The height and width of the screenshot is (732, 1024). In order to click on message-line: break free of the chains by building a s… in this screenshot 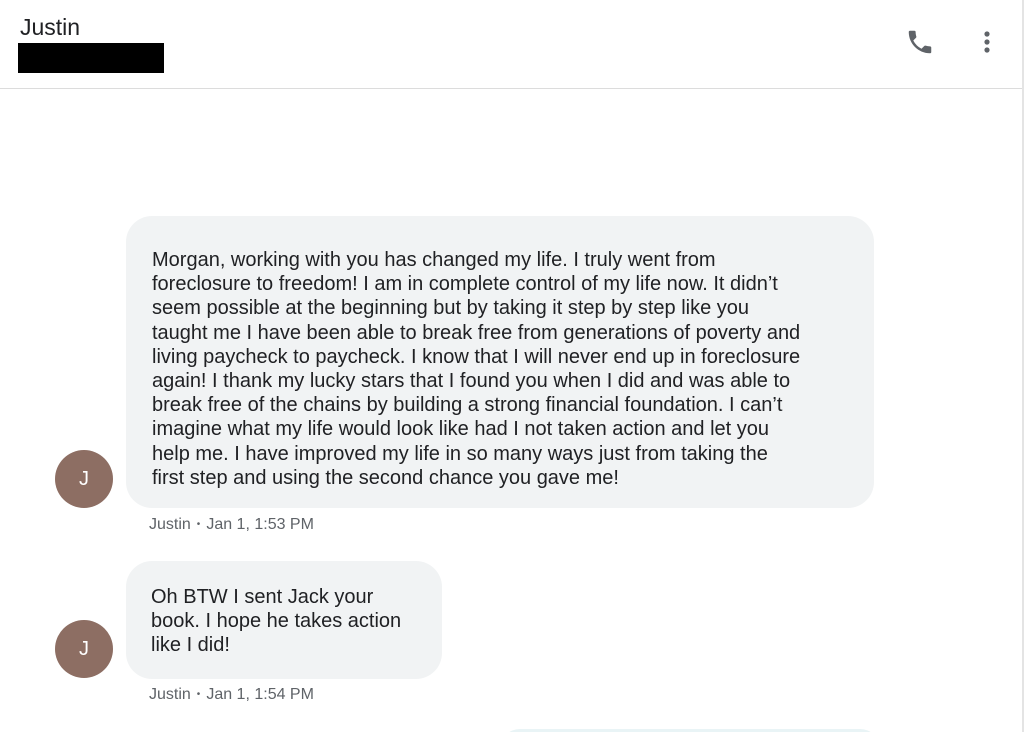, I will do `click(467, 405)`.